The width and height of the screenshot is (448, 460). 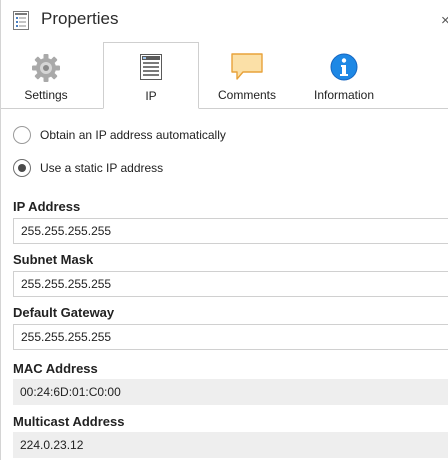 I want to click on tab-bar: Settings IP Comments Information, so click(x=224, y=75).